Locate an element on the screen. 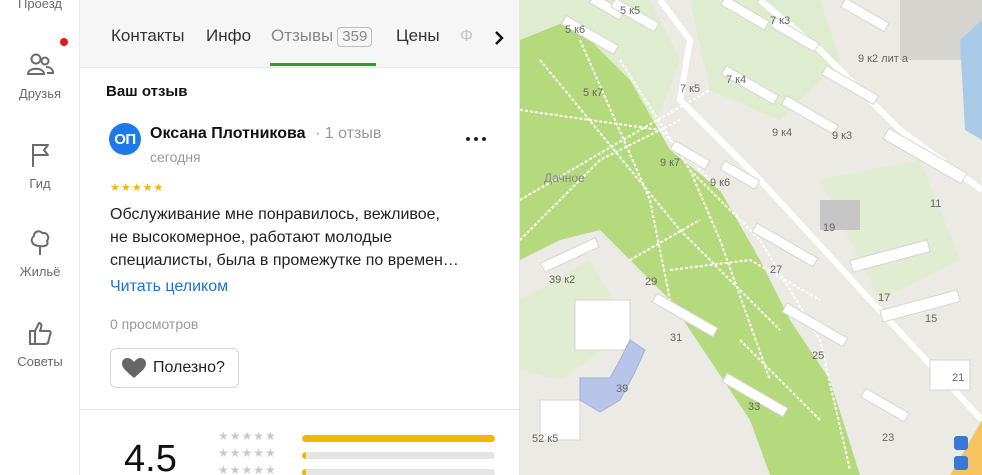 Image resolution: width=982 pixels, height=475 pixels. rail-item-route: Проезд is located at coordinates (40, 5).